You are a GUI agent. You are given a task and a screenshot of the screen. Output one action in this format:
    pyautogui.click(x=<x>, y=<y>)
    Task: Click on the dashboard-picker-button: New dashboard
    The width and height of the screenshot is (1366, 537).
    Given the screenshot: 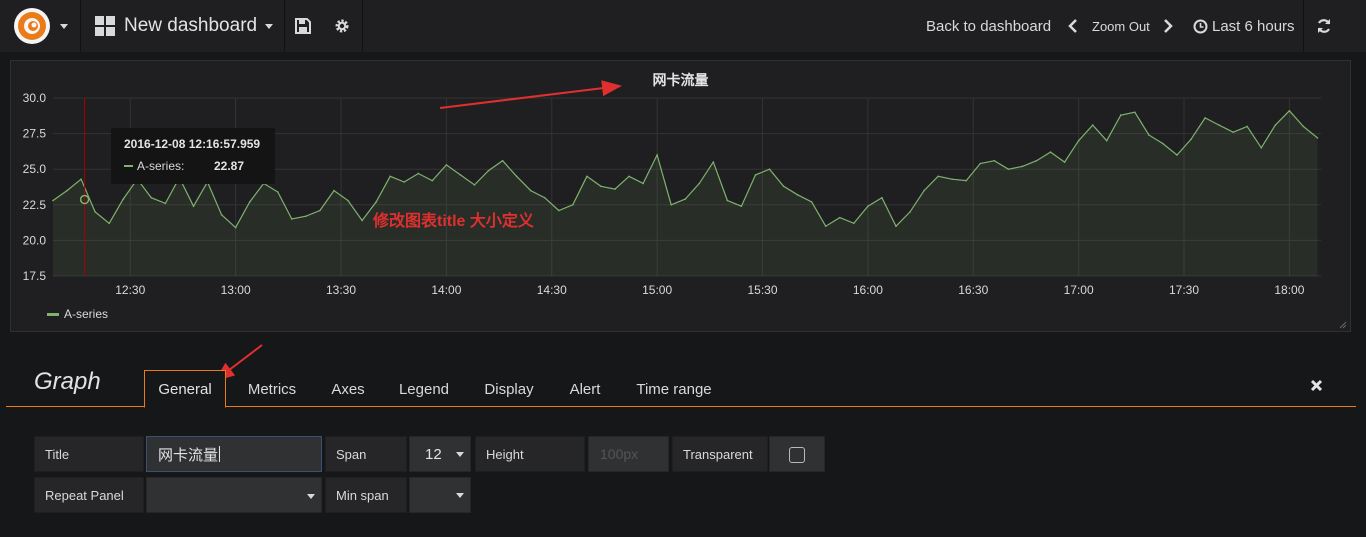 What is the action you would take?
    pyautogui.click(x=182, y=26)
    